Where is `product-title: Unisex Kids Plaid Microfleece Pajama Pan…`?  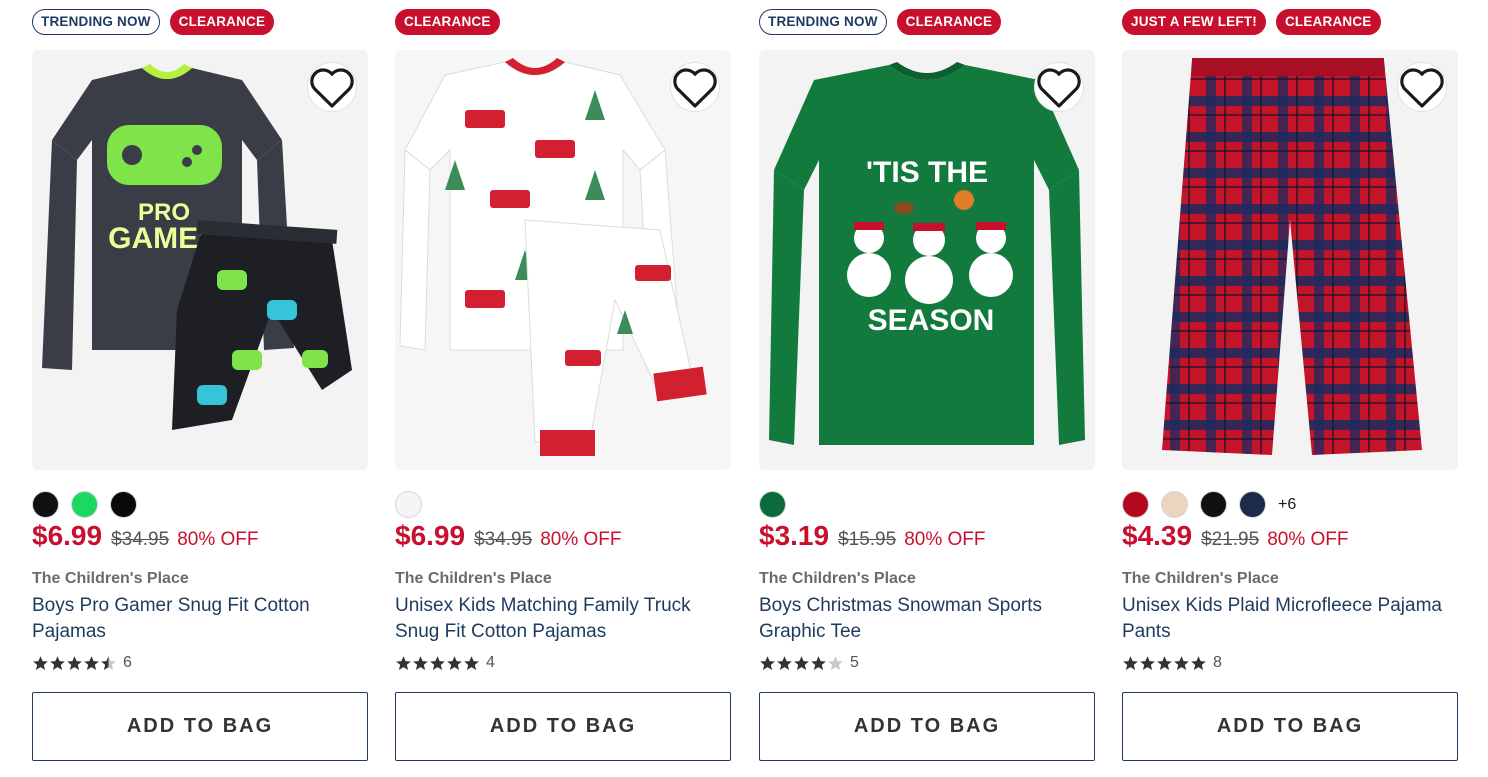 product-title: Unisex Kids Plaid Microfleece Pajama Pan… is located at coordinates (1287, 619).